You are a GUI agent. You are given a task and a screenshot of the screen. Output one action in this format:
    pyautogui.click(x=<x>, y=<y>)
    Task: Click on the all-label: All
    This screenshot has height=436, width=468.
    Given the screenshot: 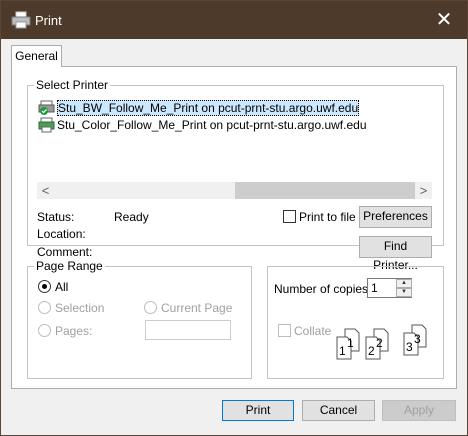 What is the action you would take?
    pyautogui.click(x=61, y=287)
    